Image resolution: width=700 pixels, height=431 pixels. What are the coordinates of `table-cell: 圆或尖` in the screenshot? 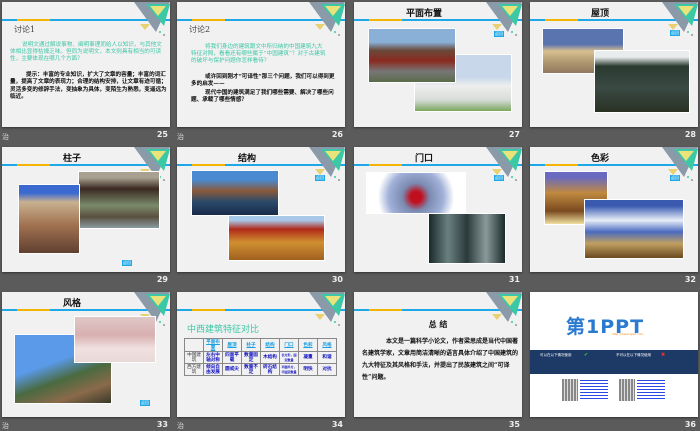 It's located at (232, 369).